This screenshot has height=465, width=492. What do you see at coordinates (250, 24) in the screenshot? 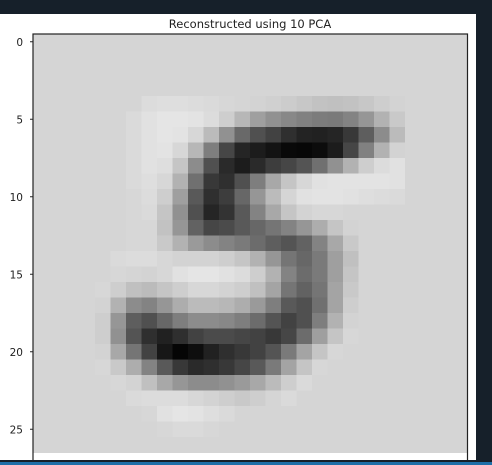
I see `chart-title: Reconstructed using 10 PCA` at bounding box center [250, 24].